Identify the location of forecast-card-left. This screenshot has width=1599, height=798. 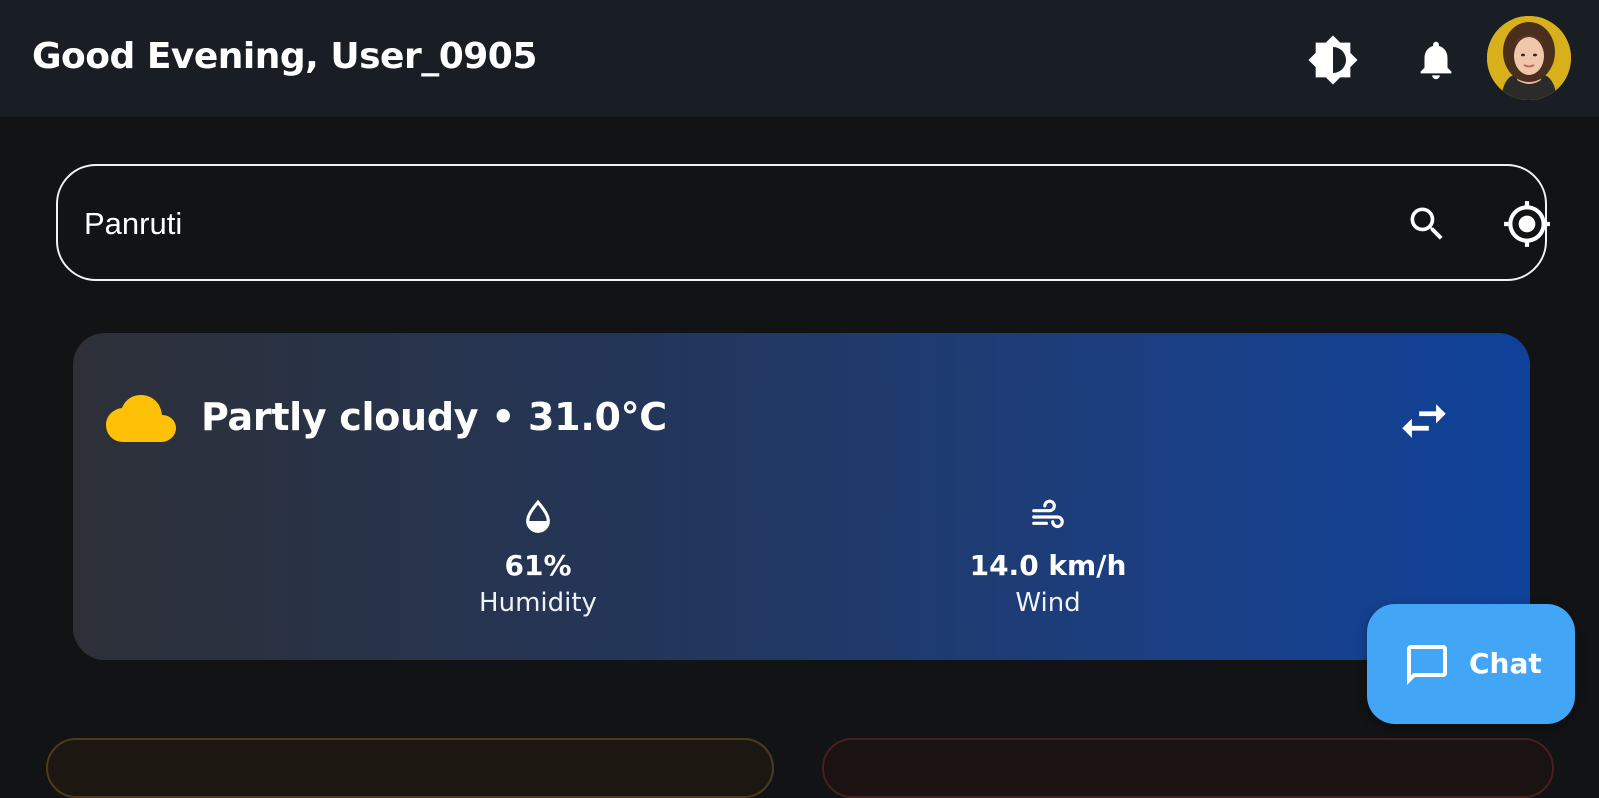
(410, 768).